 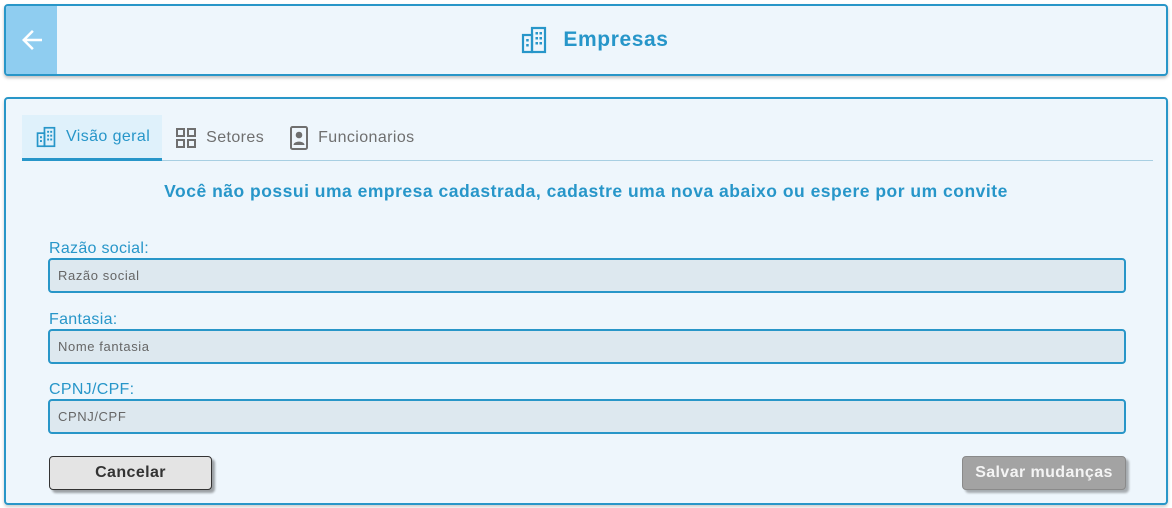 I want to click on page-header: Empresas, so click(x=586, y=40).